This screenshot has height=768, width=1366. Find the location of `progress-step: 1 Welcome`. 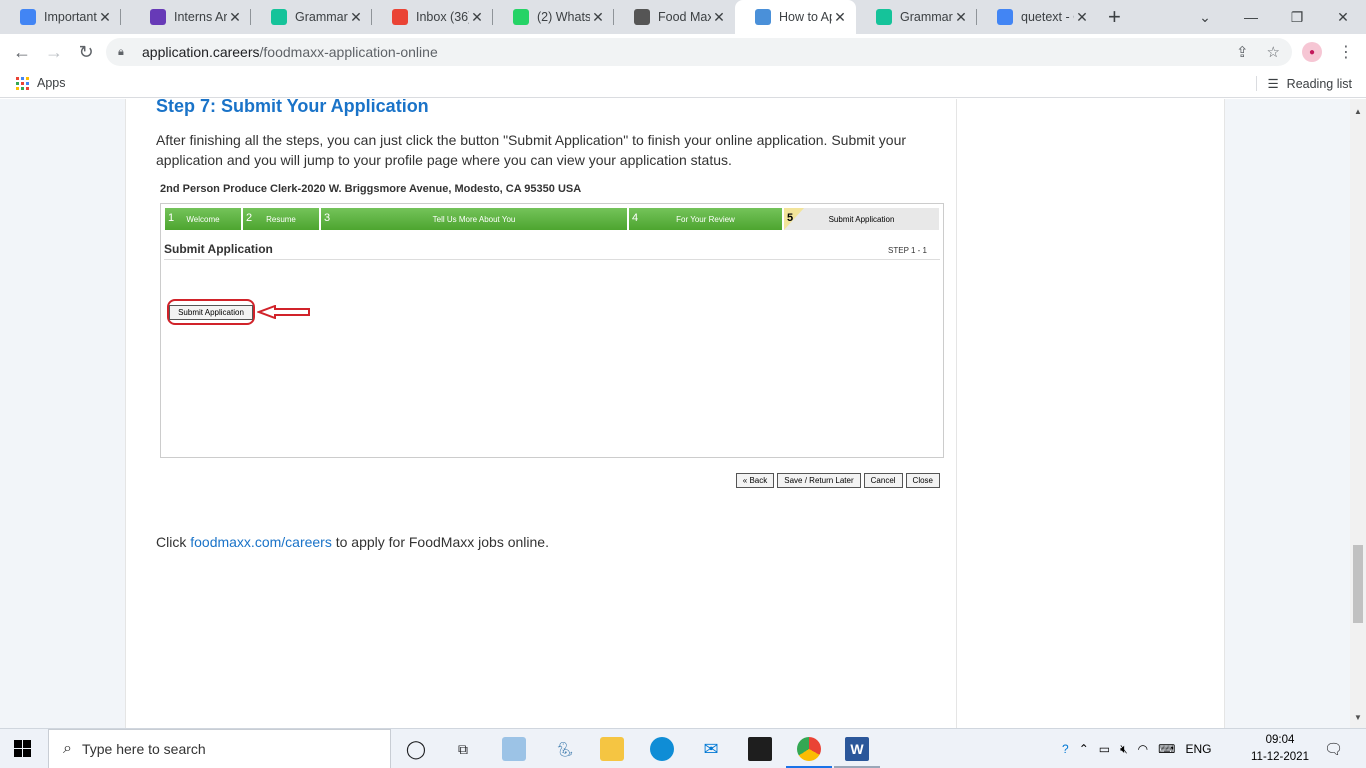

progress-step: 1 Welcome is located at coordinates (204, 219).